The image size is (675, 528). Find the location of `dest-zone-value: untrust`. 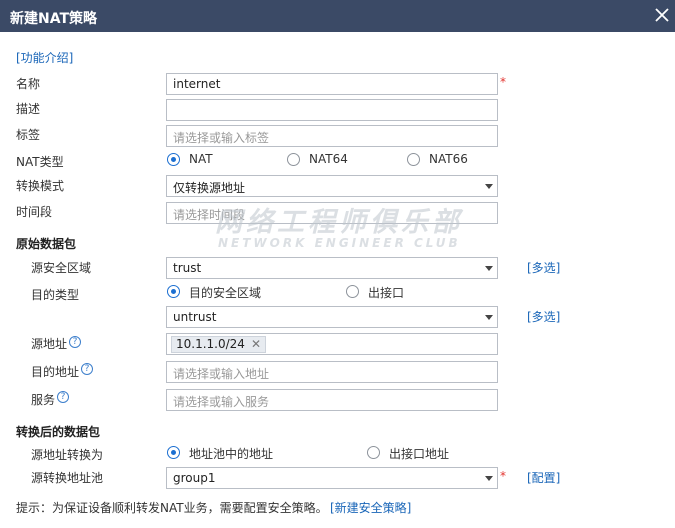

dest-zone-value: untrust is located at coordinates (195, 317).